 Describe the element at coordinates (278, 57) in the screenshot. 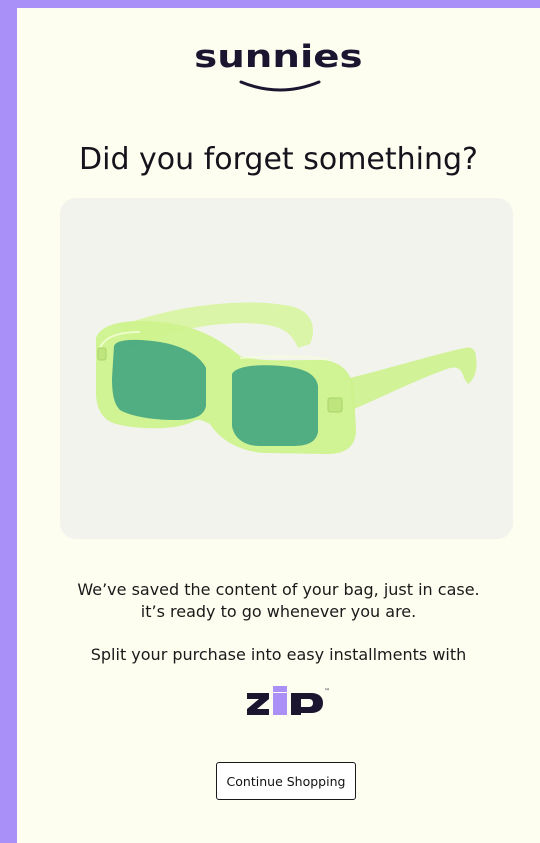

I see `brand-wordmark: sunnies` at that location.